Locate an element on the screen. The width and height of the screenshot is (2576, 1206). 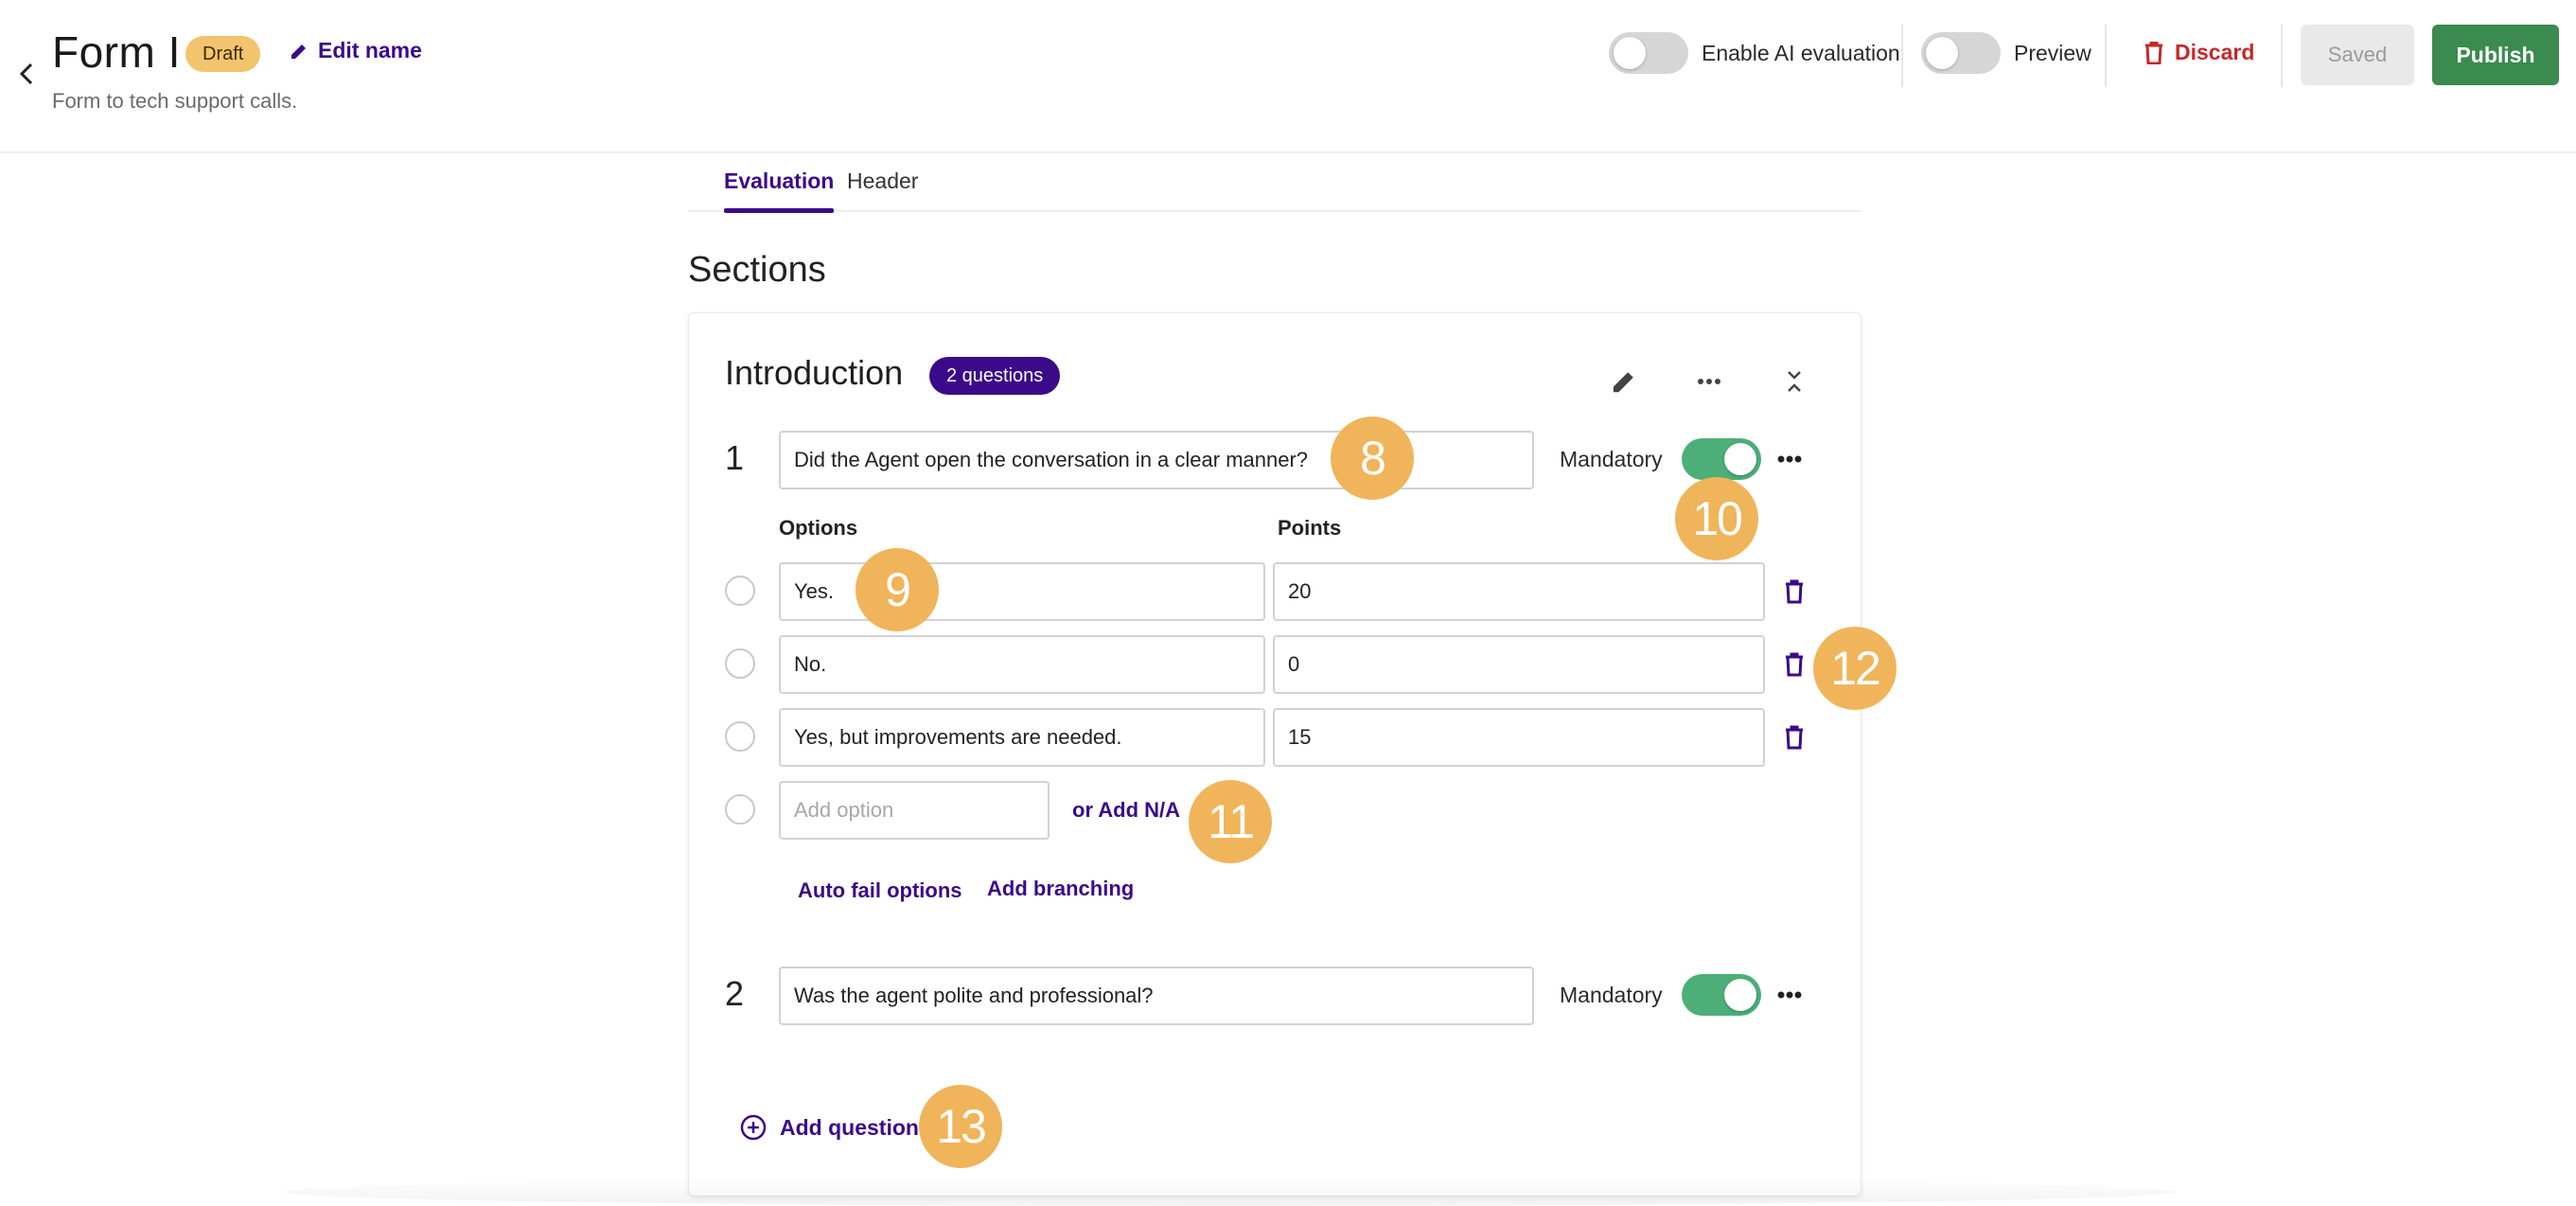
callout-marker: 13 is located at coordinates (960, 1126).